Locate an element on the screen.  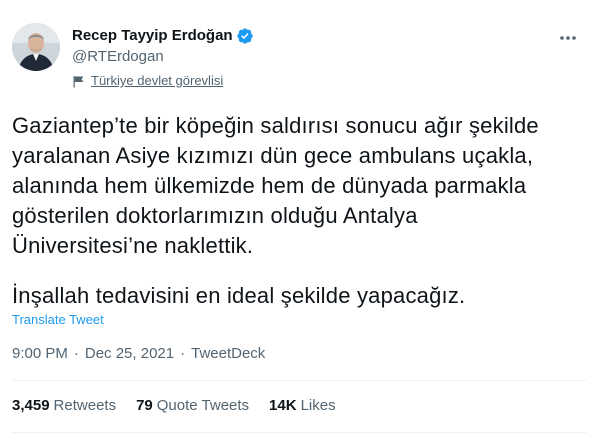
tweet-source: TweetDeck is located at coordinates (228, 354).